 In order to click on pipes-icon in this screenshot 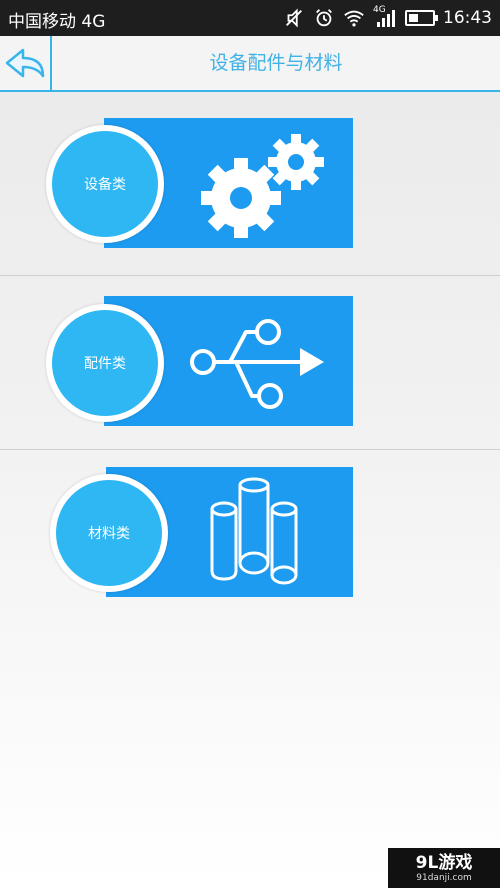, I will do `click(254, 531)`.